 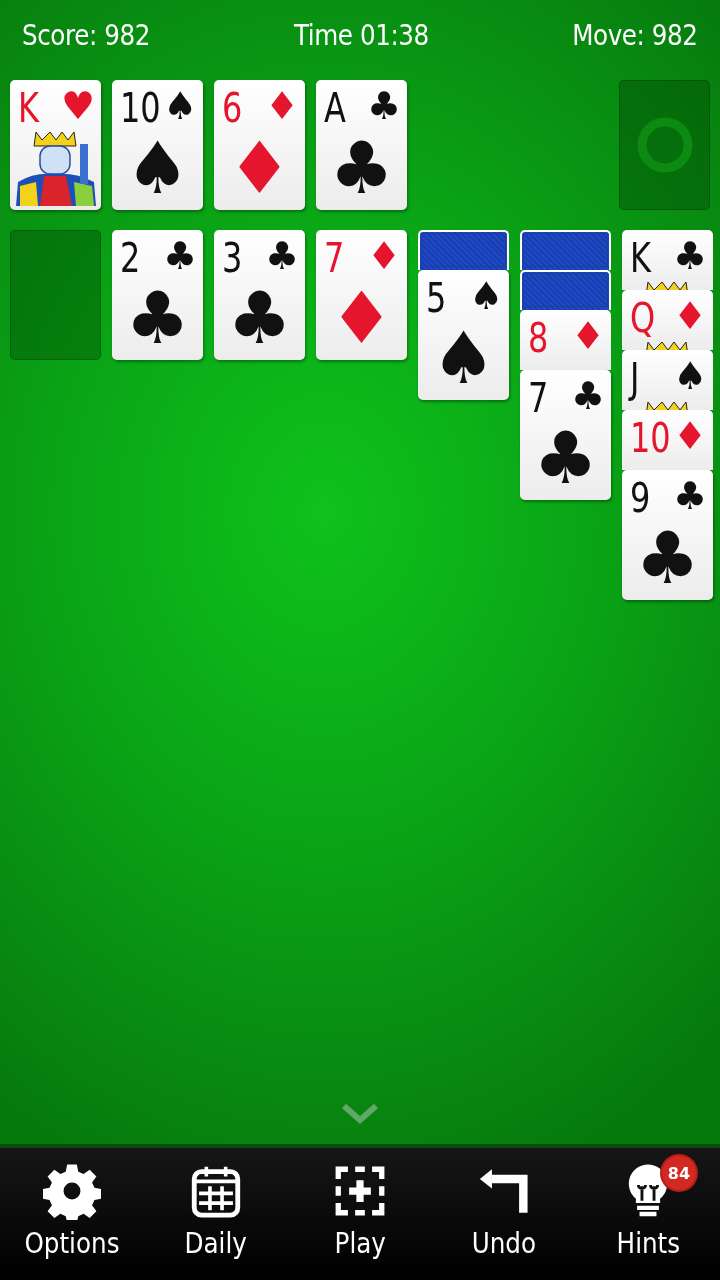 What do you see at coordinates (538, 338) in the screenshot?
I see `card-rank: 8` at bounding box center [538, 338].